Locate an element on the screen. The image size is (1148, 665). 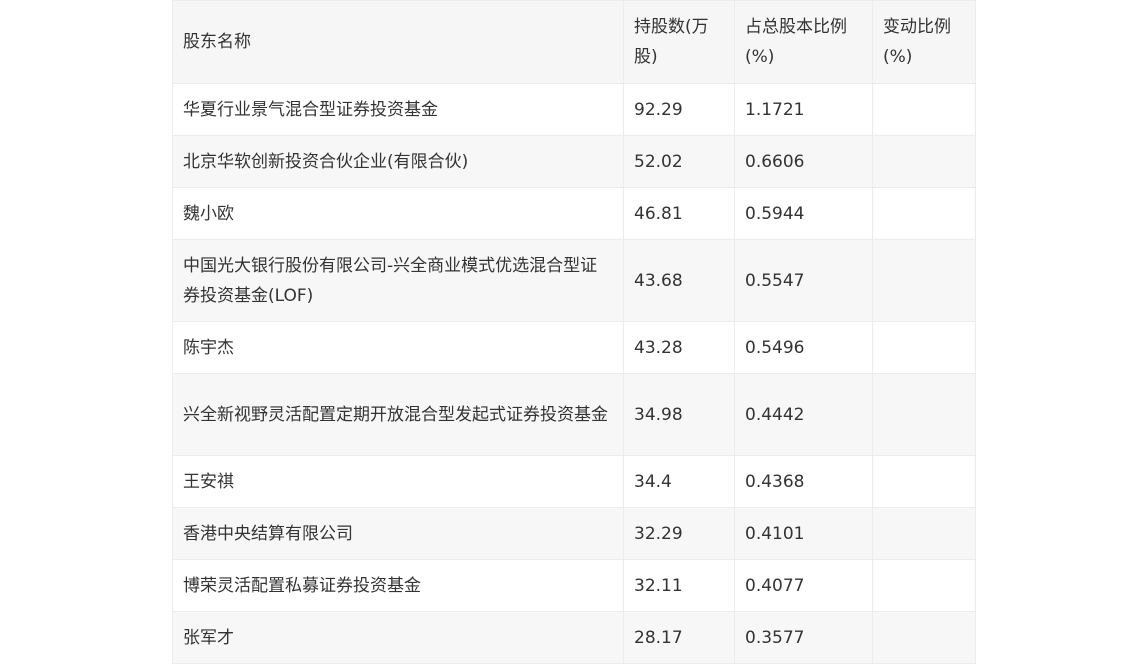
share-ratio-cell: 0.5547 is located at coordinates (803, 280).